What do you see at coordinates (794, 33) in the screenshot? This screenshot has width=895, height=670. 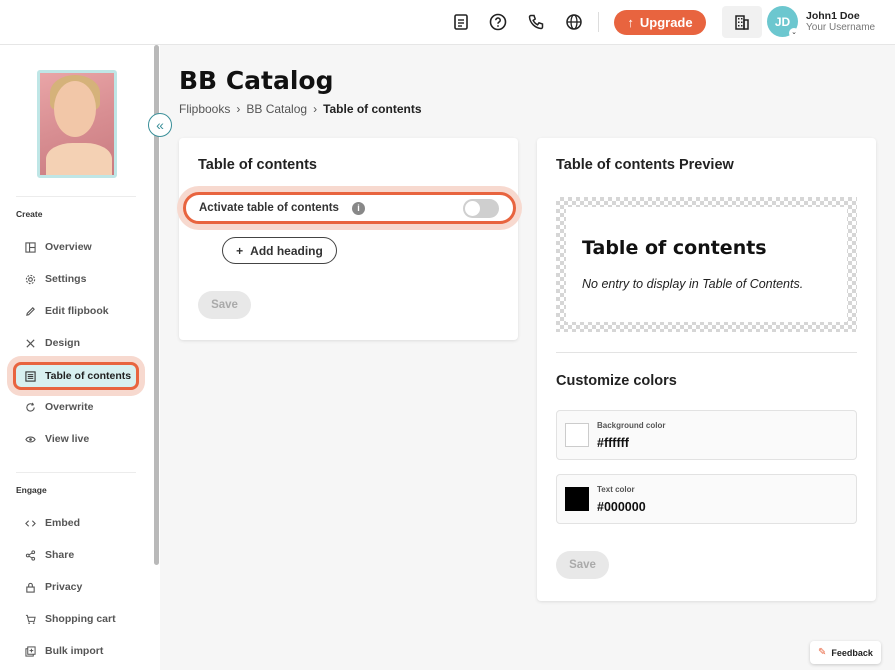 I see `chevron-down-icon: ⌄` at bounding box center [794, 33].